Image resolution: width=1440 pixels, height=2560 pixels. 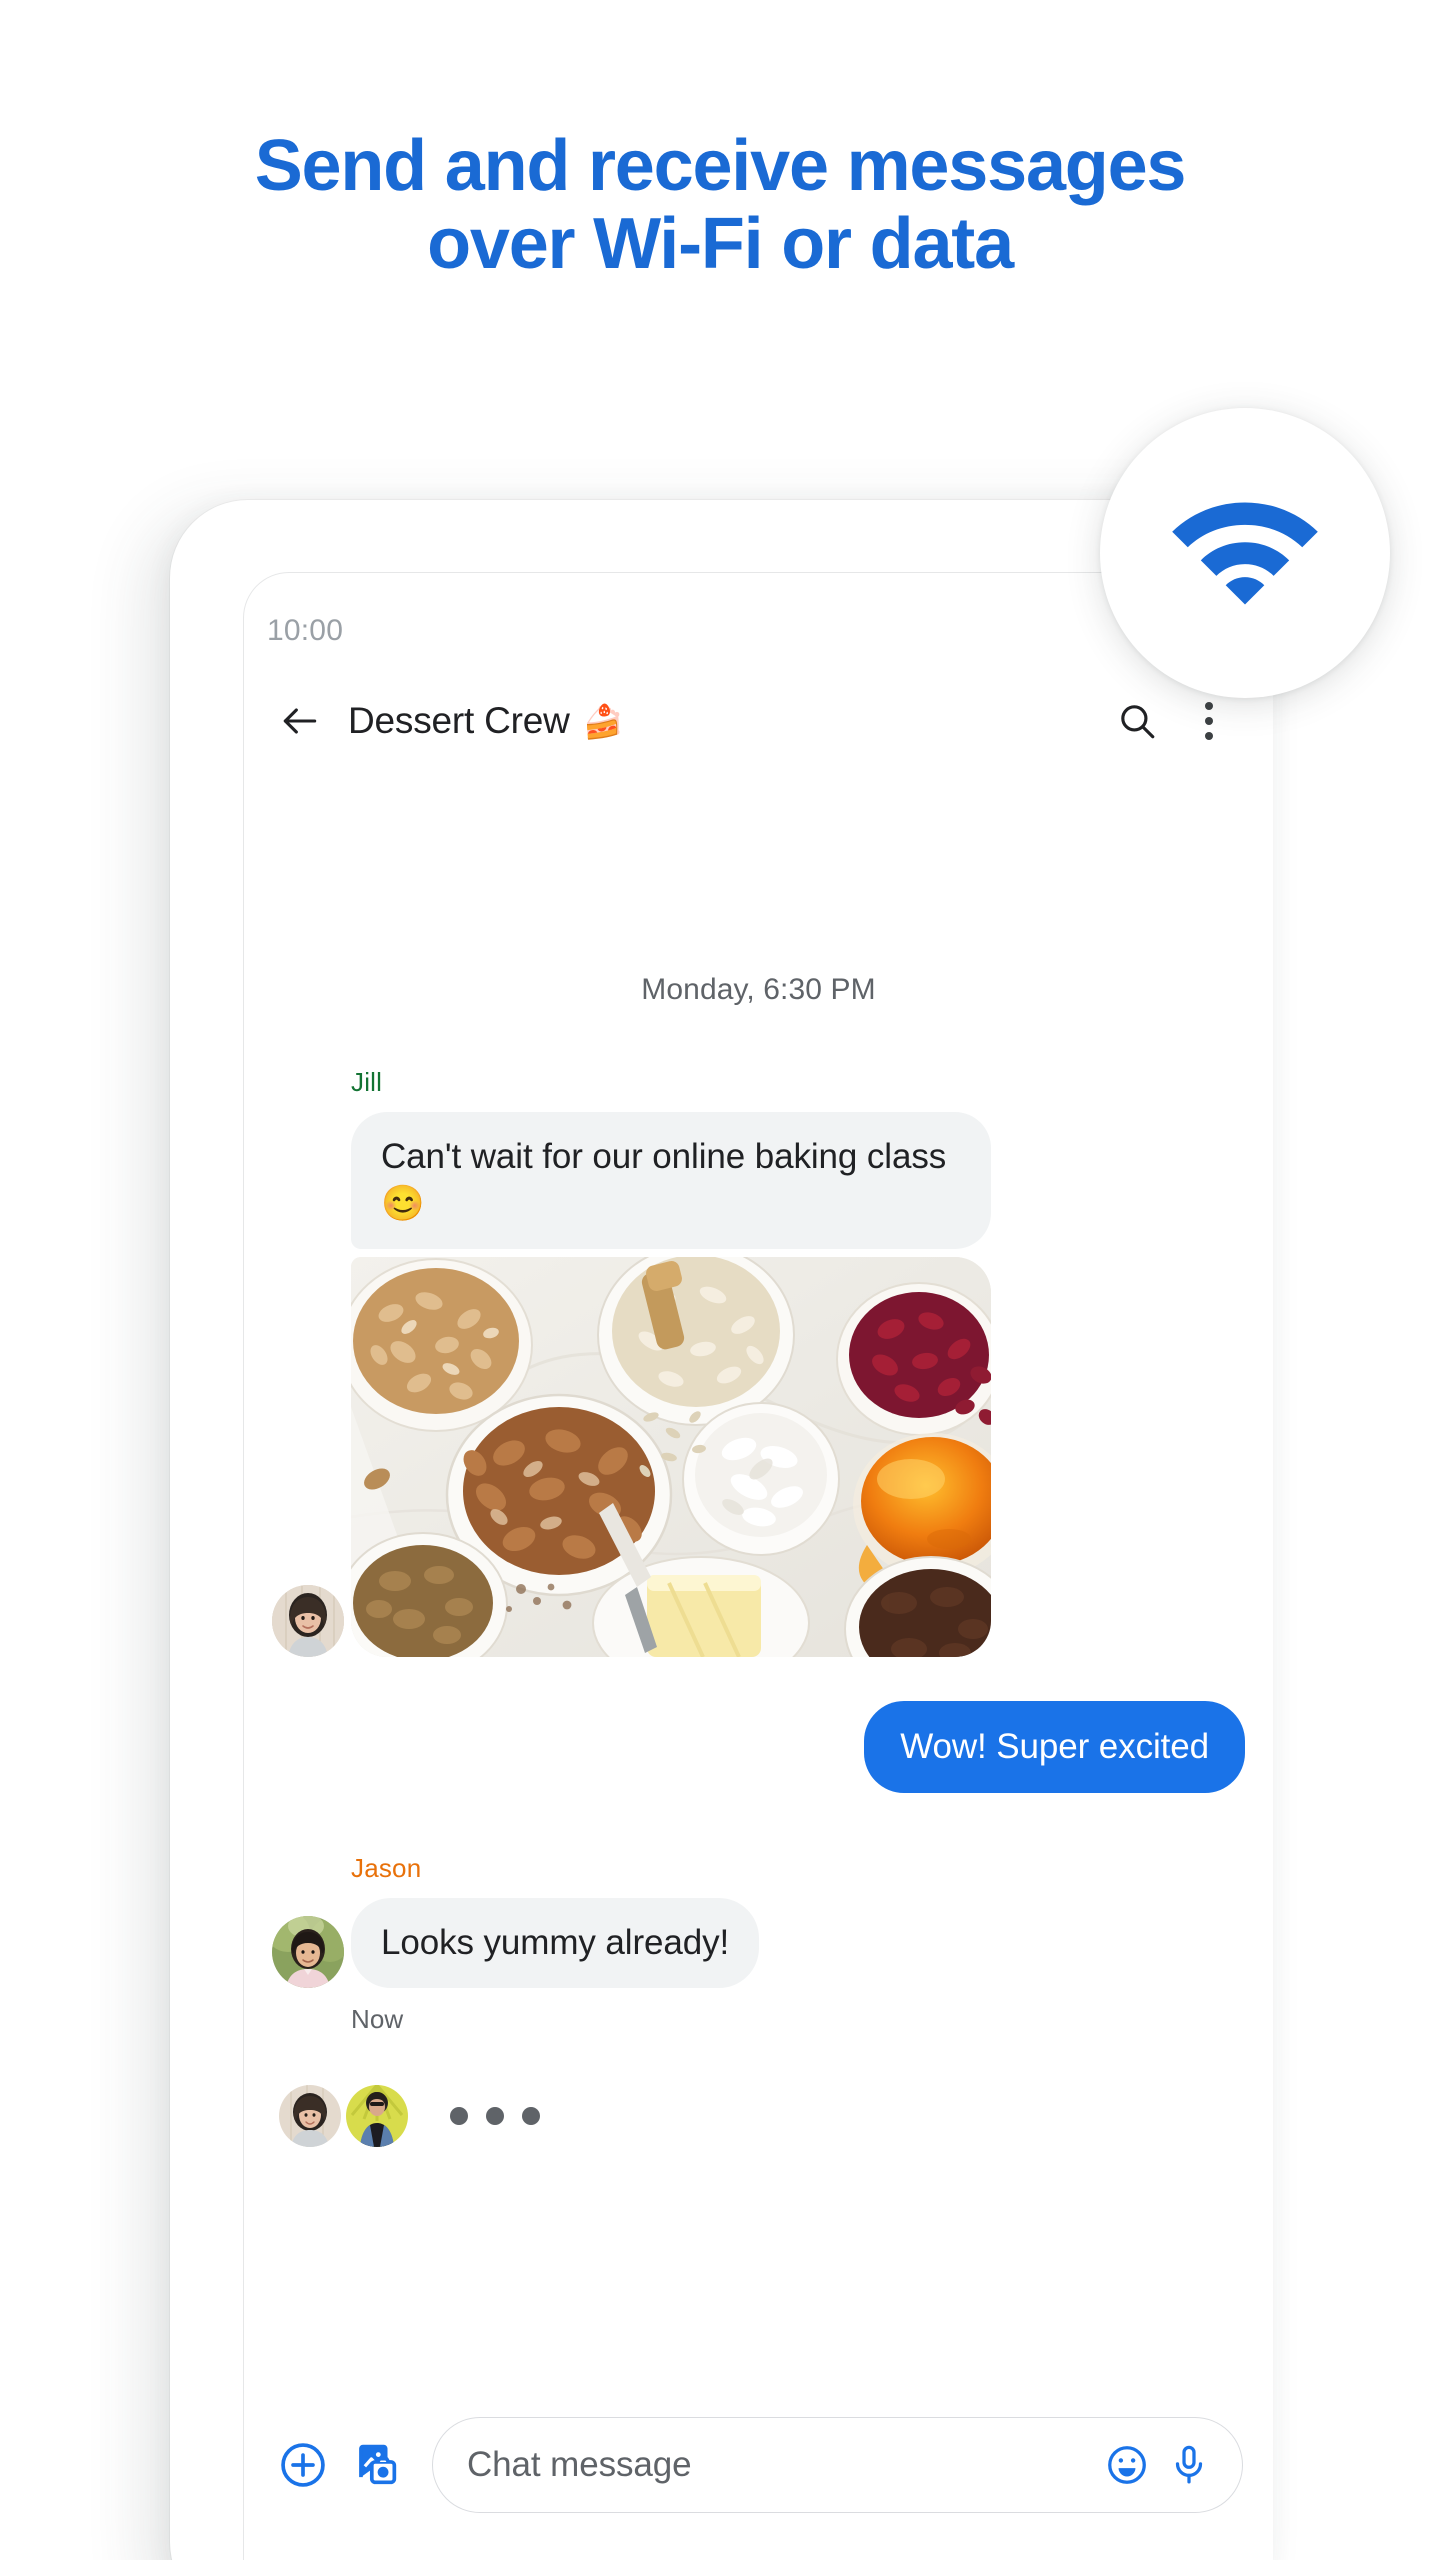 What do you see at coordinates (758, 989) in the screenshot?
I see `date-divider: Monday, 6:30 PM` at bounding box center [758, 989].